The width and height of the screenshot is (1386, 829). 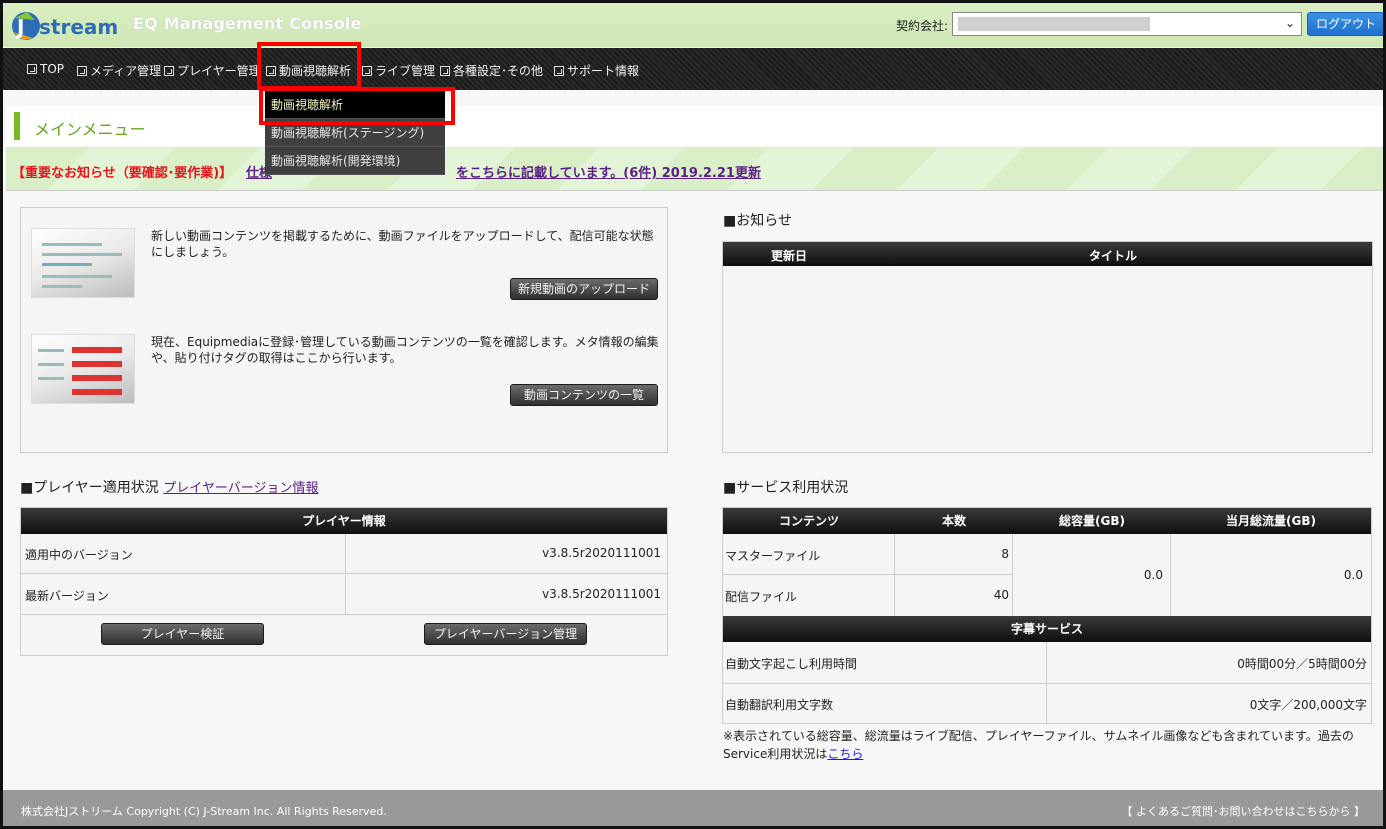 I want to click on contract-select: ⌄, so click(x=1127, y=24).